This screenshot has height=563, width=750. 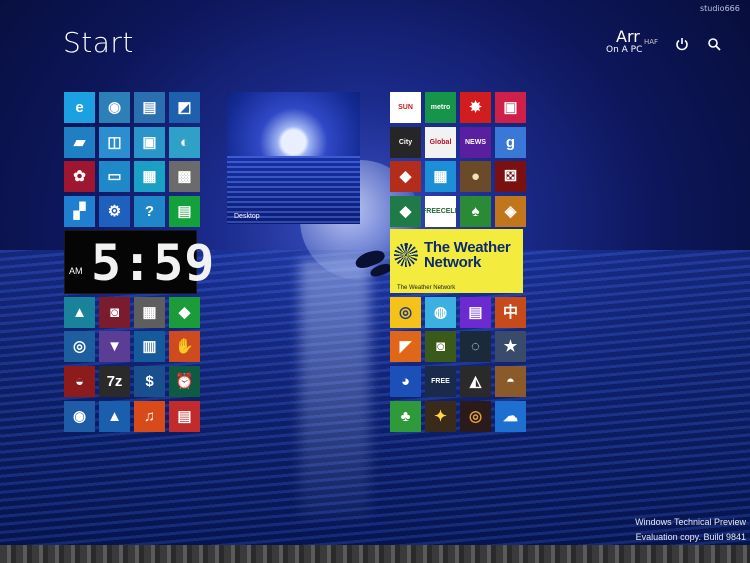 I want to click on left-tile-calculator2: ▦, so click(x=149, y=312).